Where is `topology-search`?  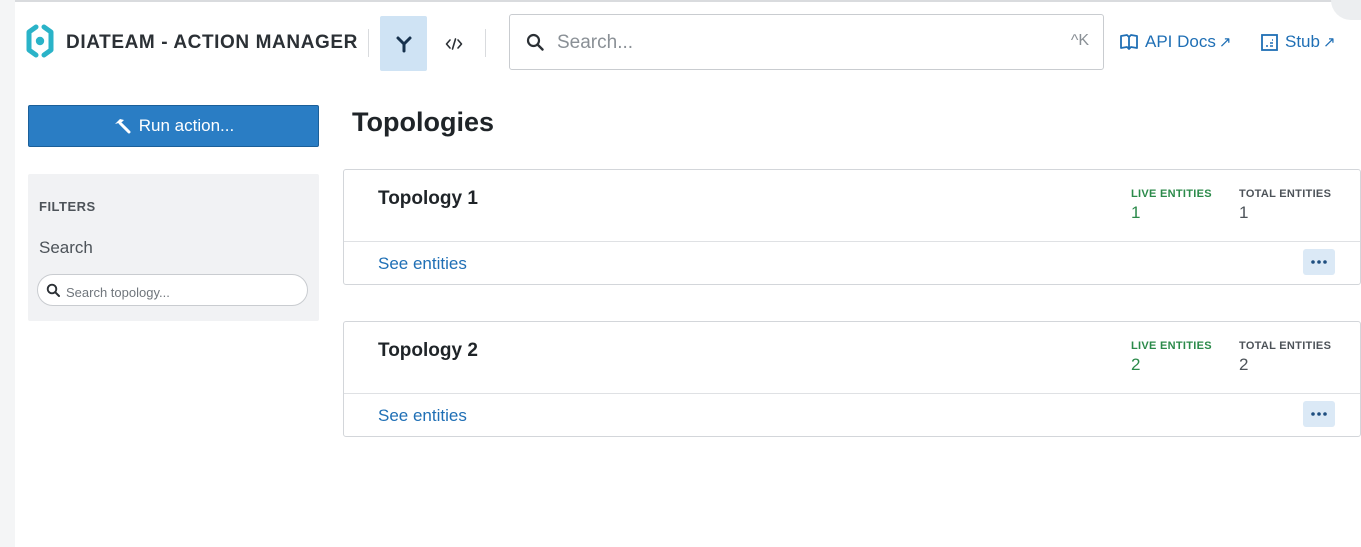
topology-search is located at coordinates (172, 290).